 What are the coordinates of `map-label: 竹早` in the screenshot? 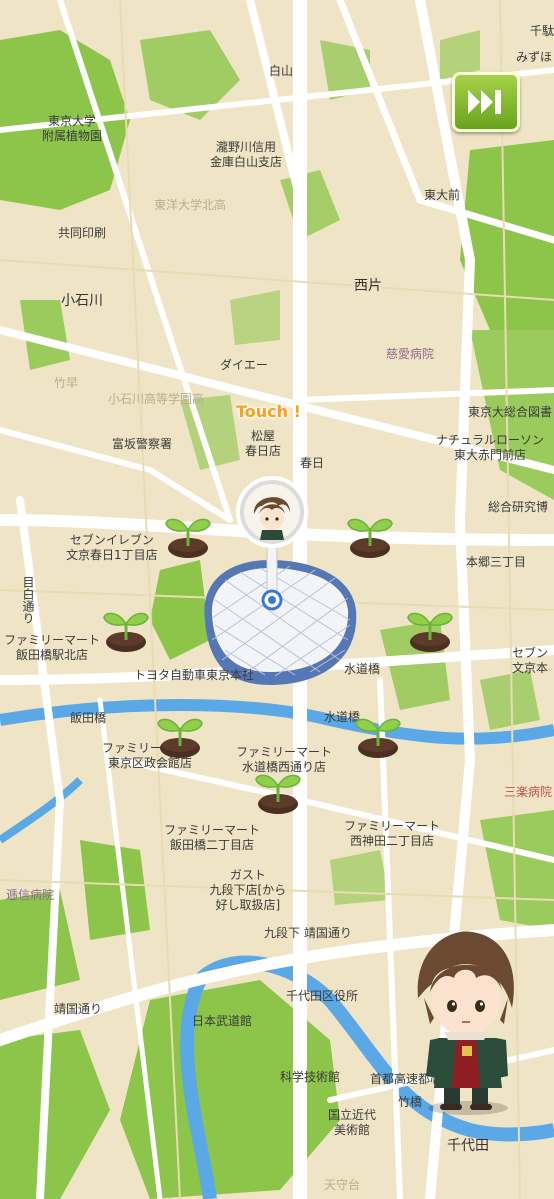 It's located at (66, 383).